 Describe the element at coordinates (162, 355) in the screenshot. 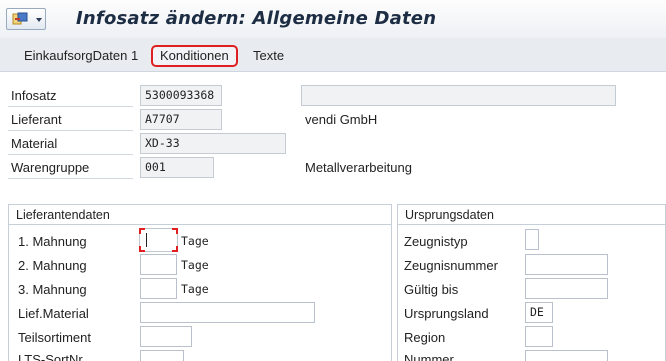

I see `lts-sortnr-input` at that location.